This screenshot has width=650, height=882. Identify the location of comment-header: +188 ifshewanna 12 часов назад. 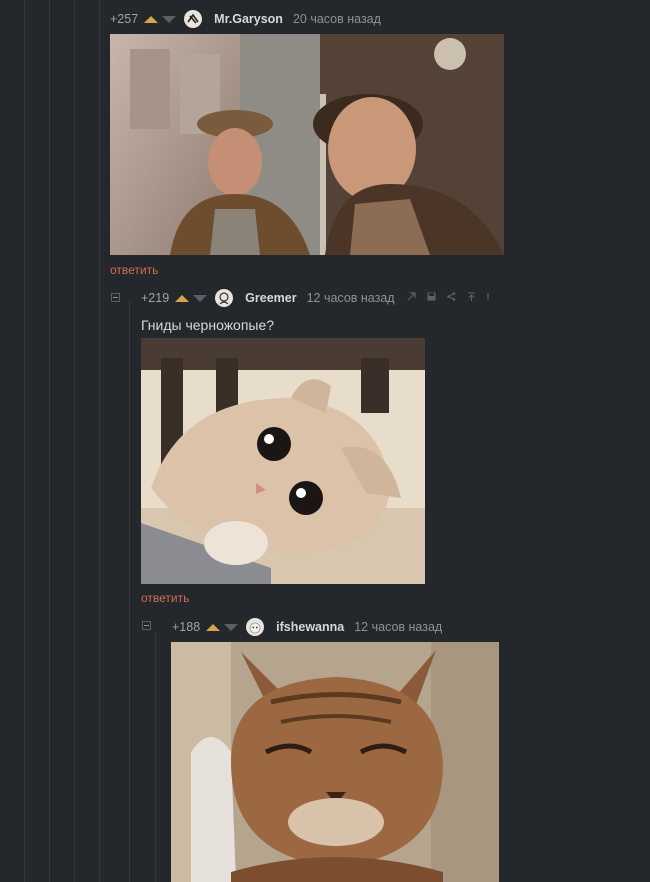
(307, 627).